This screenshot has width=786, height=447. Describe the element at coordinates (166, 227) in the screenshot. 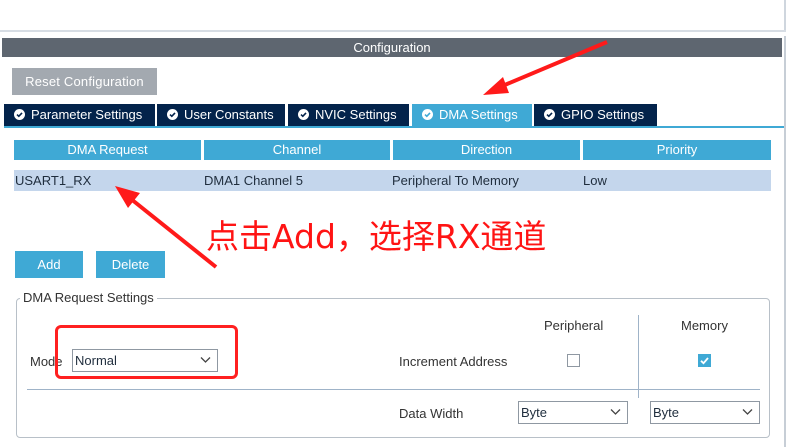

I see `arrow-to-usart-row` at that location.